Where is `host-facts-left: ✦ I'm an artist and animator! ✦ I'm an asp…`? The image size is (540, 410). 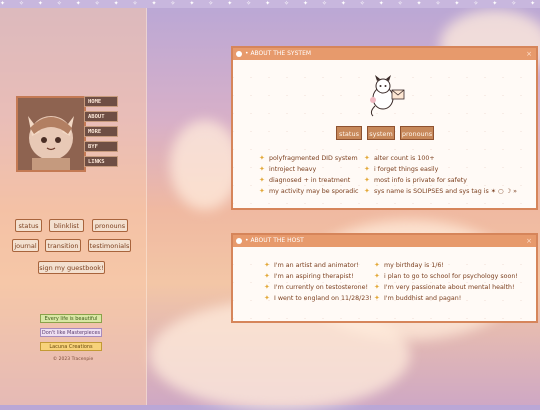
host-facts-left: ✦ I'm an artist and animator! ✦ I'm an asp… is located at coordinates (318, 282).